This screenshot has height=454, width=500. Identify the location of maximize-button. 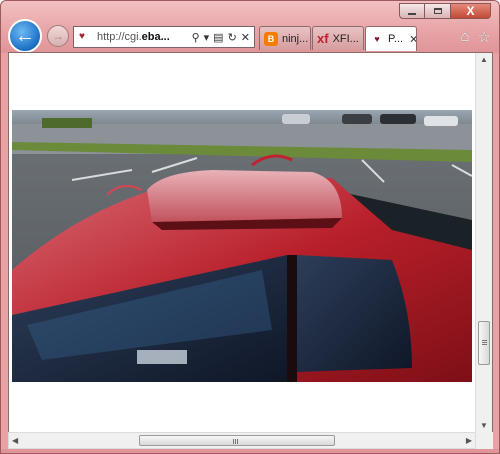
(438, 11).